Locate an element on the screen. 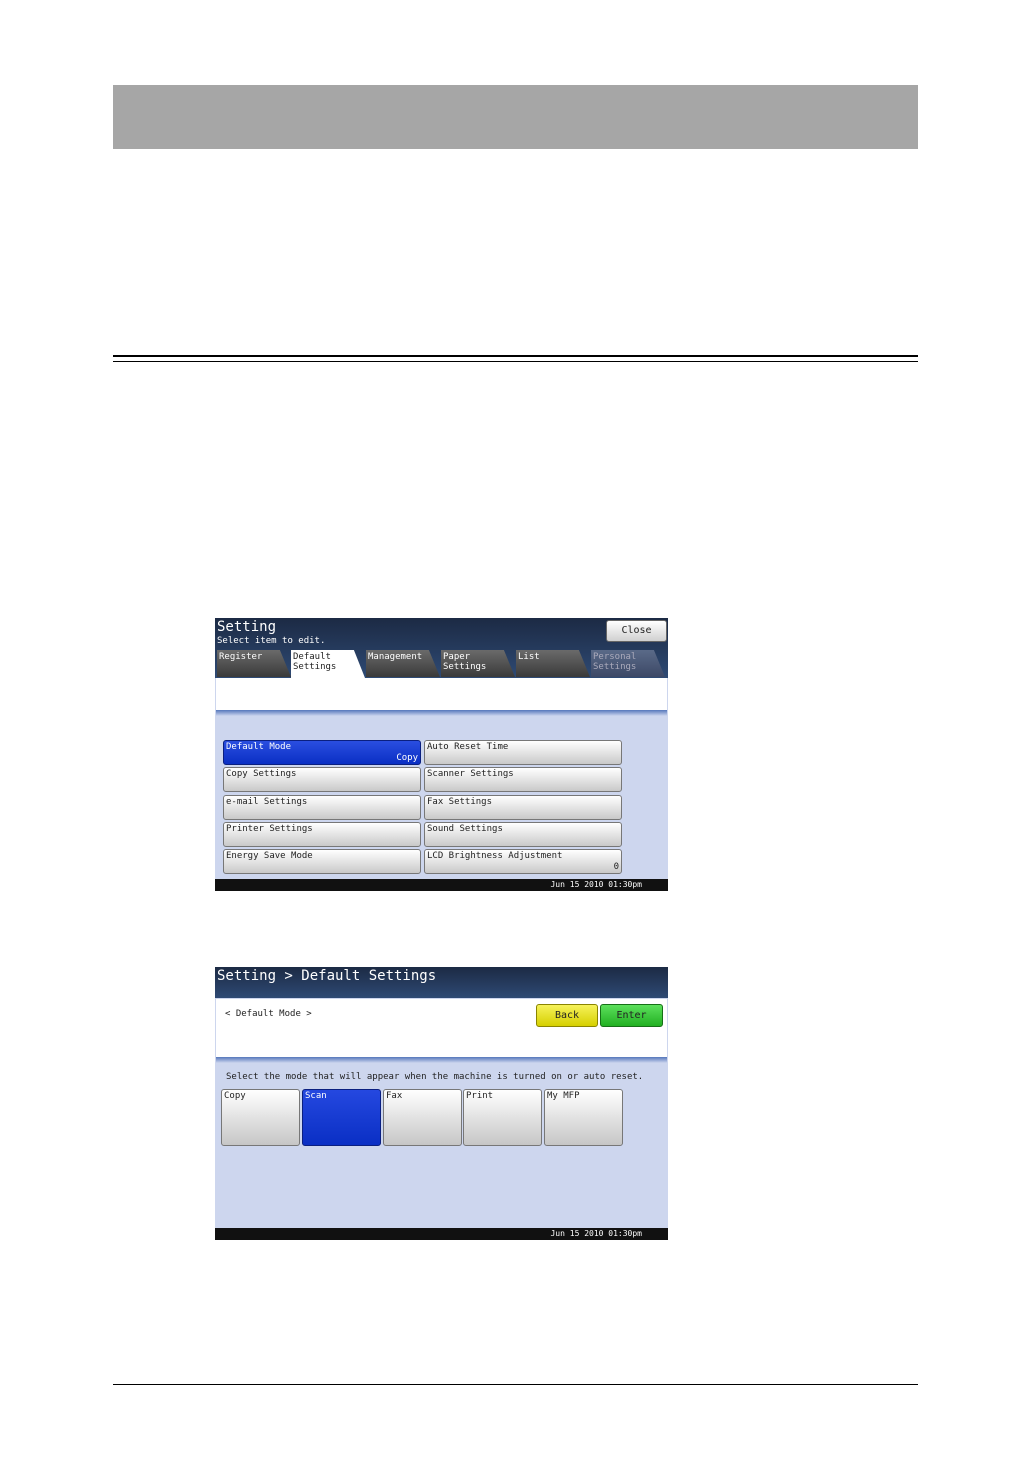 The image size is (1032, 1457). menu-printer-settings: Printer Settings is located at coordinates (322, 834).